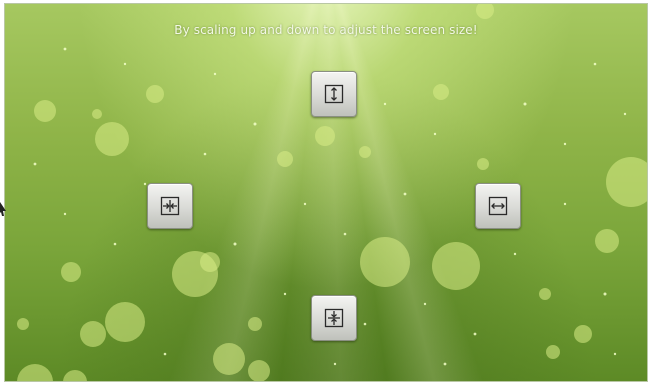 The width and height of the screenshot is (652, 385). I want to click on scale-up-horizontal-button, so click(498, 206).